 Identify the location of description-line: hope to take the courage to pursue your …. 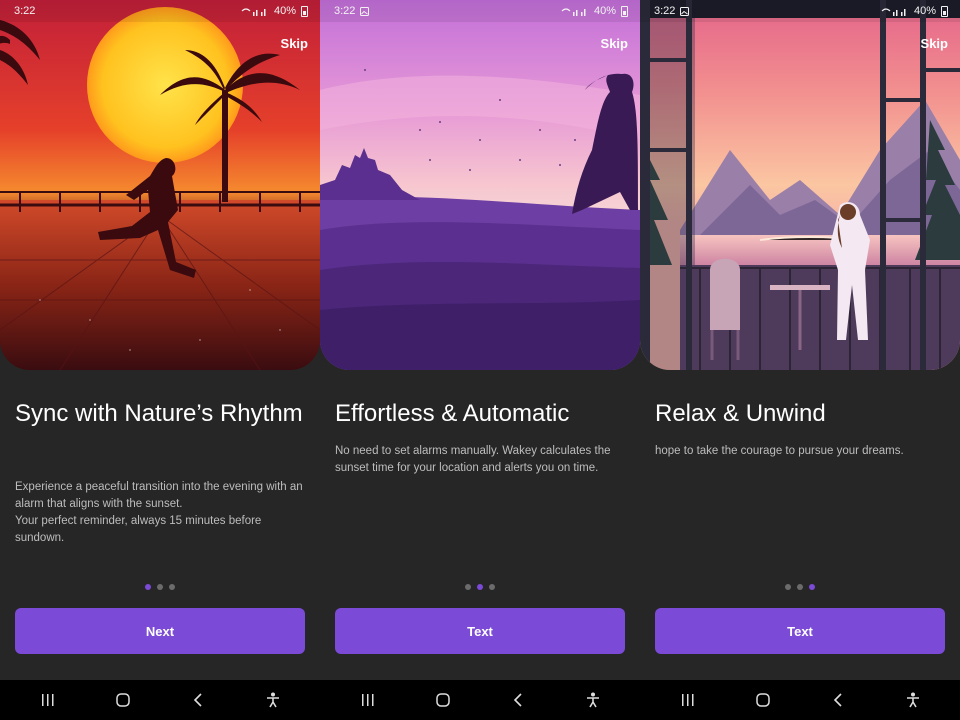
(779, 451).